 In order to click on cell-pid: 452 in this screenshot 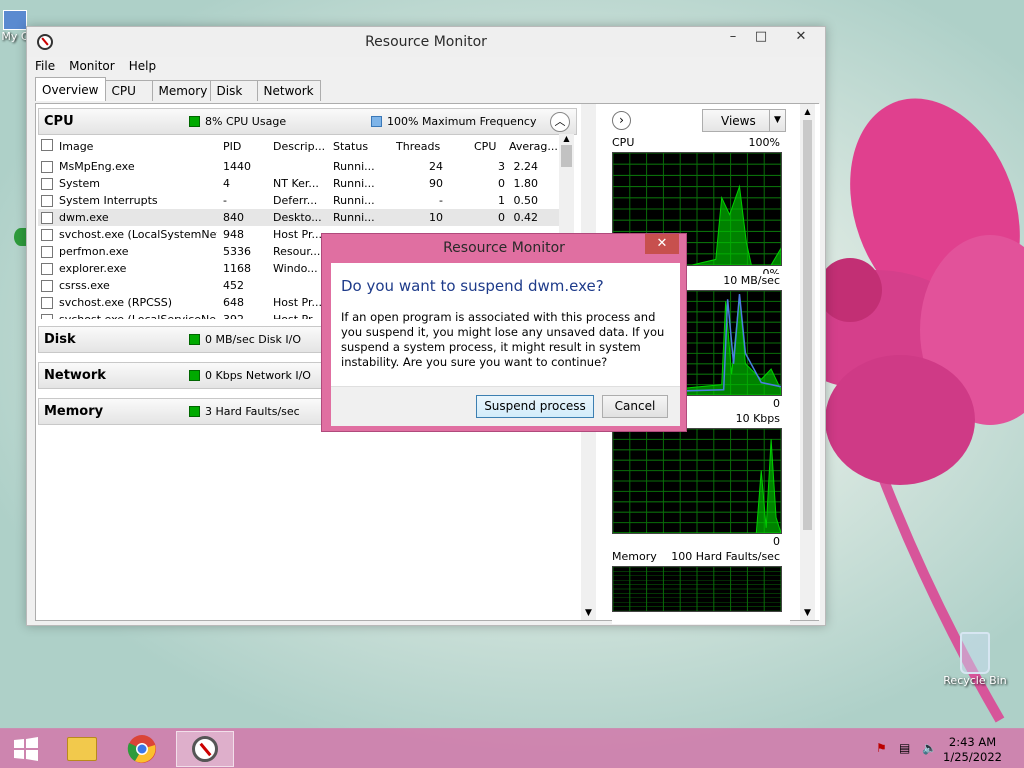, I will do `click(233, 285)`.